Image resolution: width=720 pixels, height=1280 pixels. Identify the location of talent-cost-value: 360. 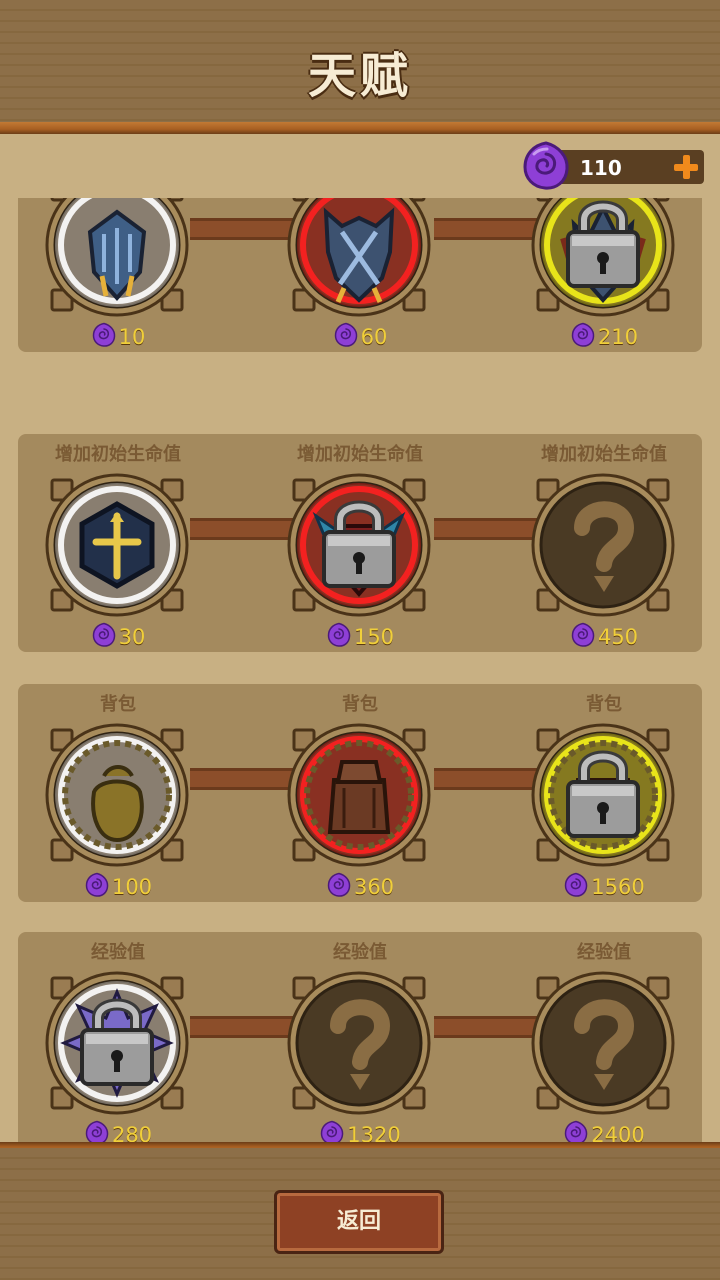
(374, 887).